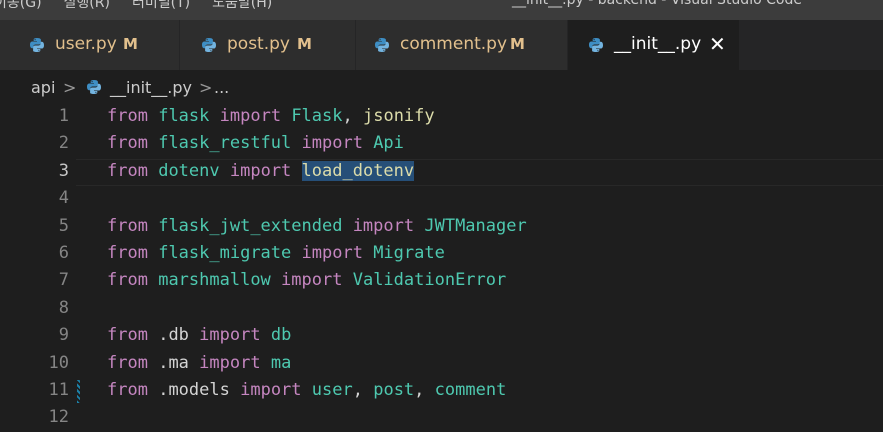  What do you see at coordinates (87, 5) in the screenshot?
I see `menu-run: 실행(R)` at bounding box center [87, 5].